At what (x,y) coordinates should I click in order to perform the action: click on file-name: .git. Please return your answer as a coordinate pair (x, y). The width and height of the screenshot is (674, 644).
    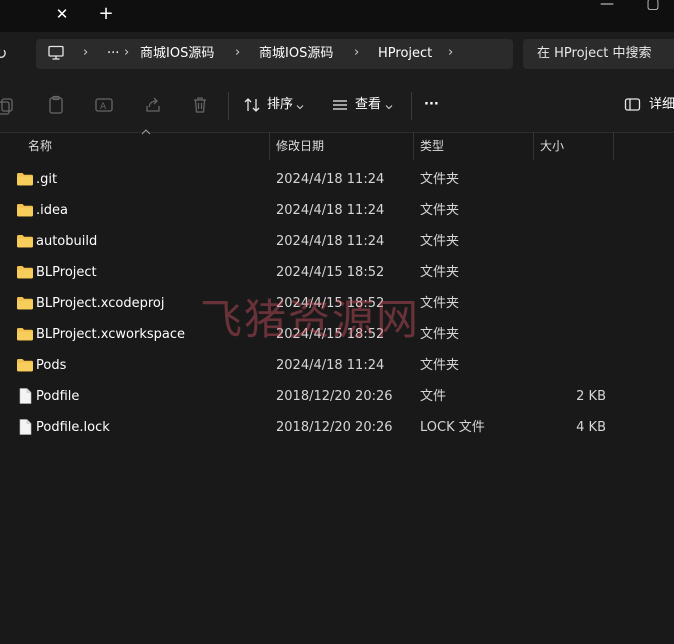
    Looking at the image, I should click on (47, 179).